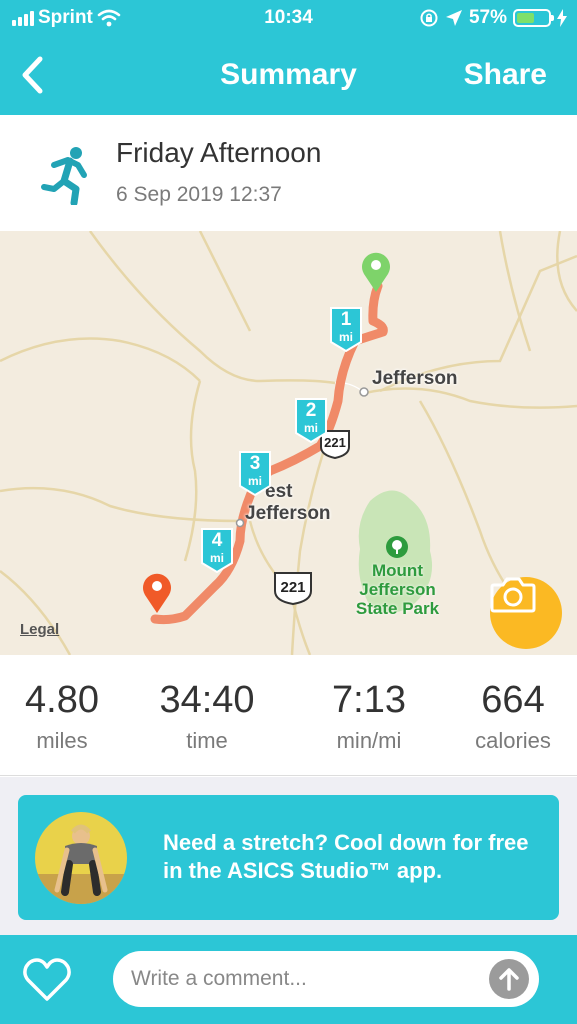 The image size is (577, 1024). What do you see at coordinates (376, 272) in the screenshot?
I see `start-pin-icon` at bounding box center [376, 272].